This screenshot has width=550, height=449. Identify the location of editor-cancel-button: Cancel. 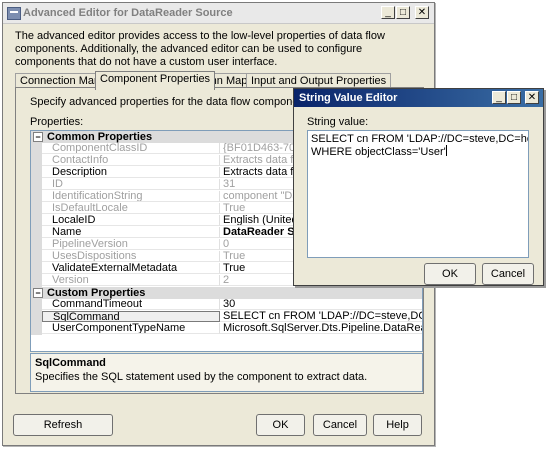
(508, 274).